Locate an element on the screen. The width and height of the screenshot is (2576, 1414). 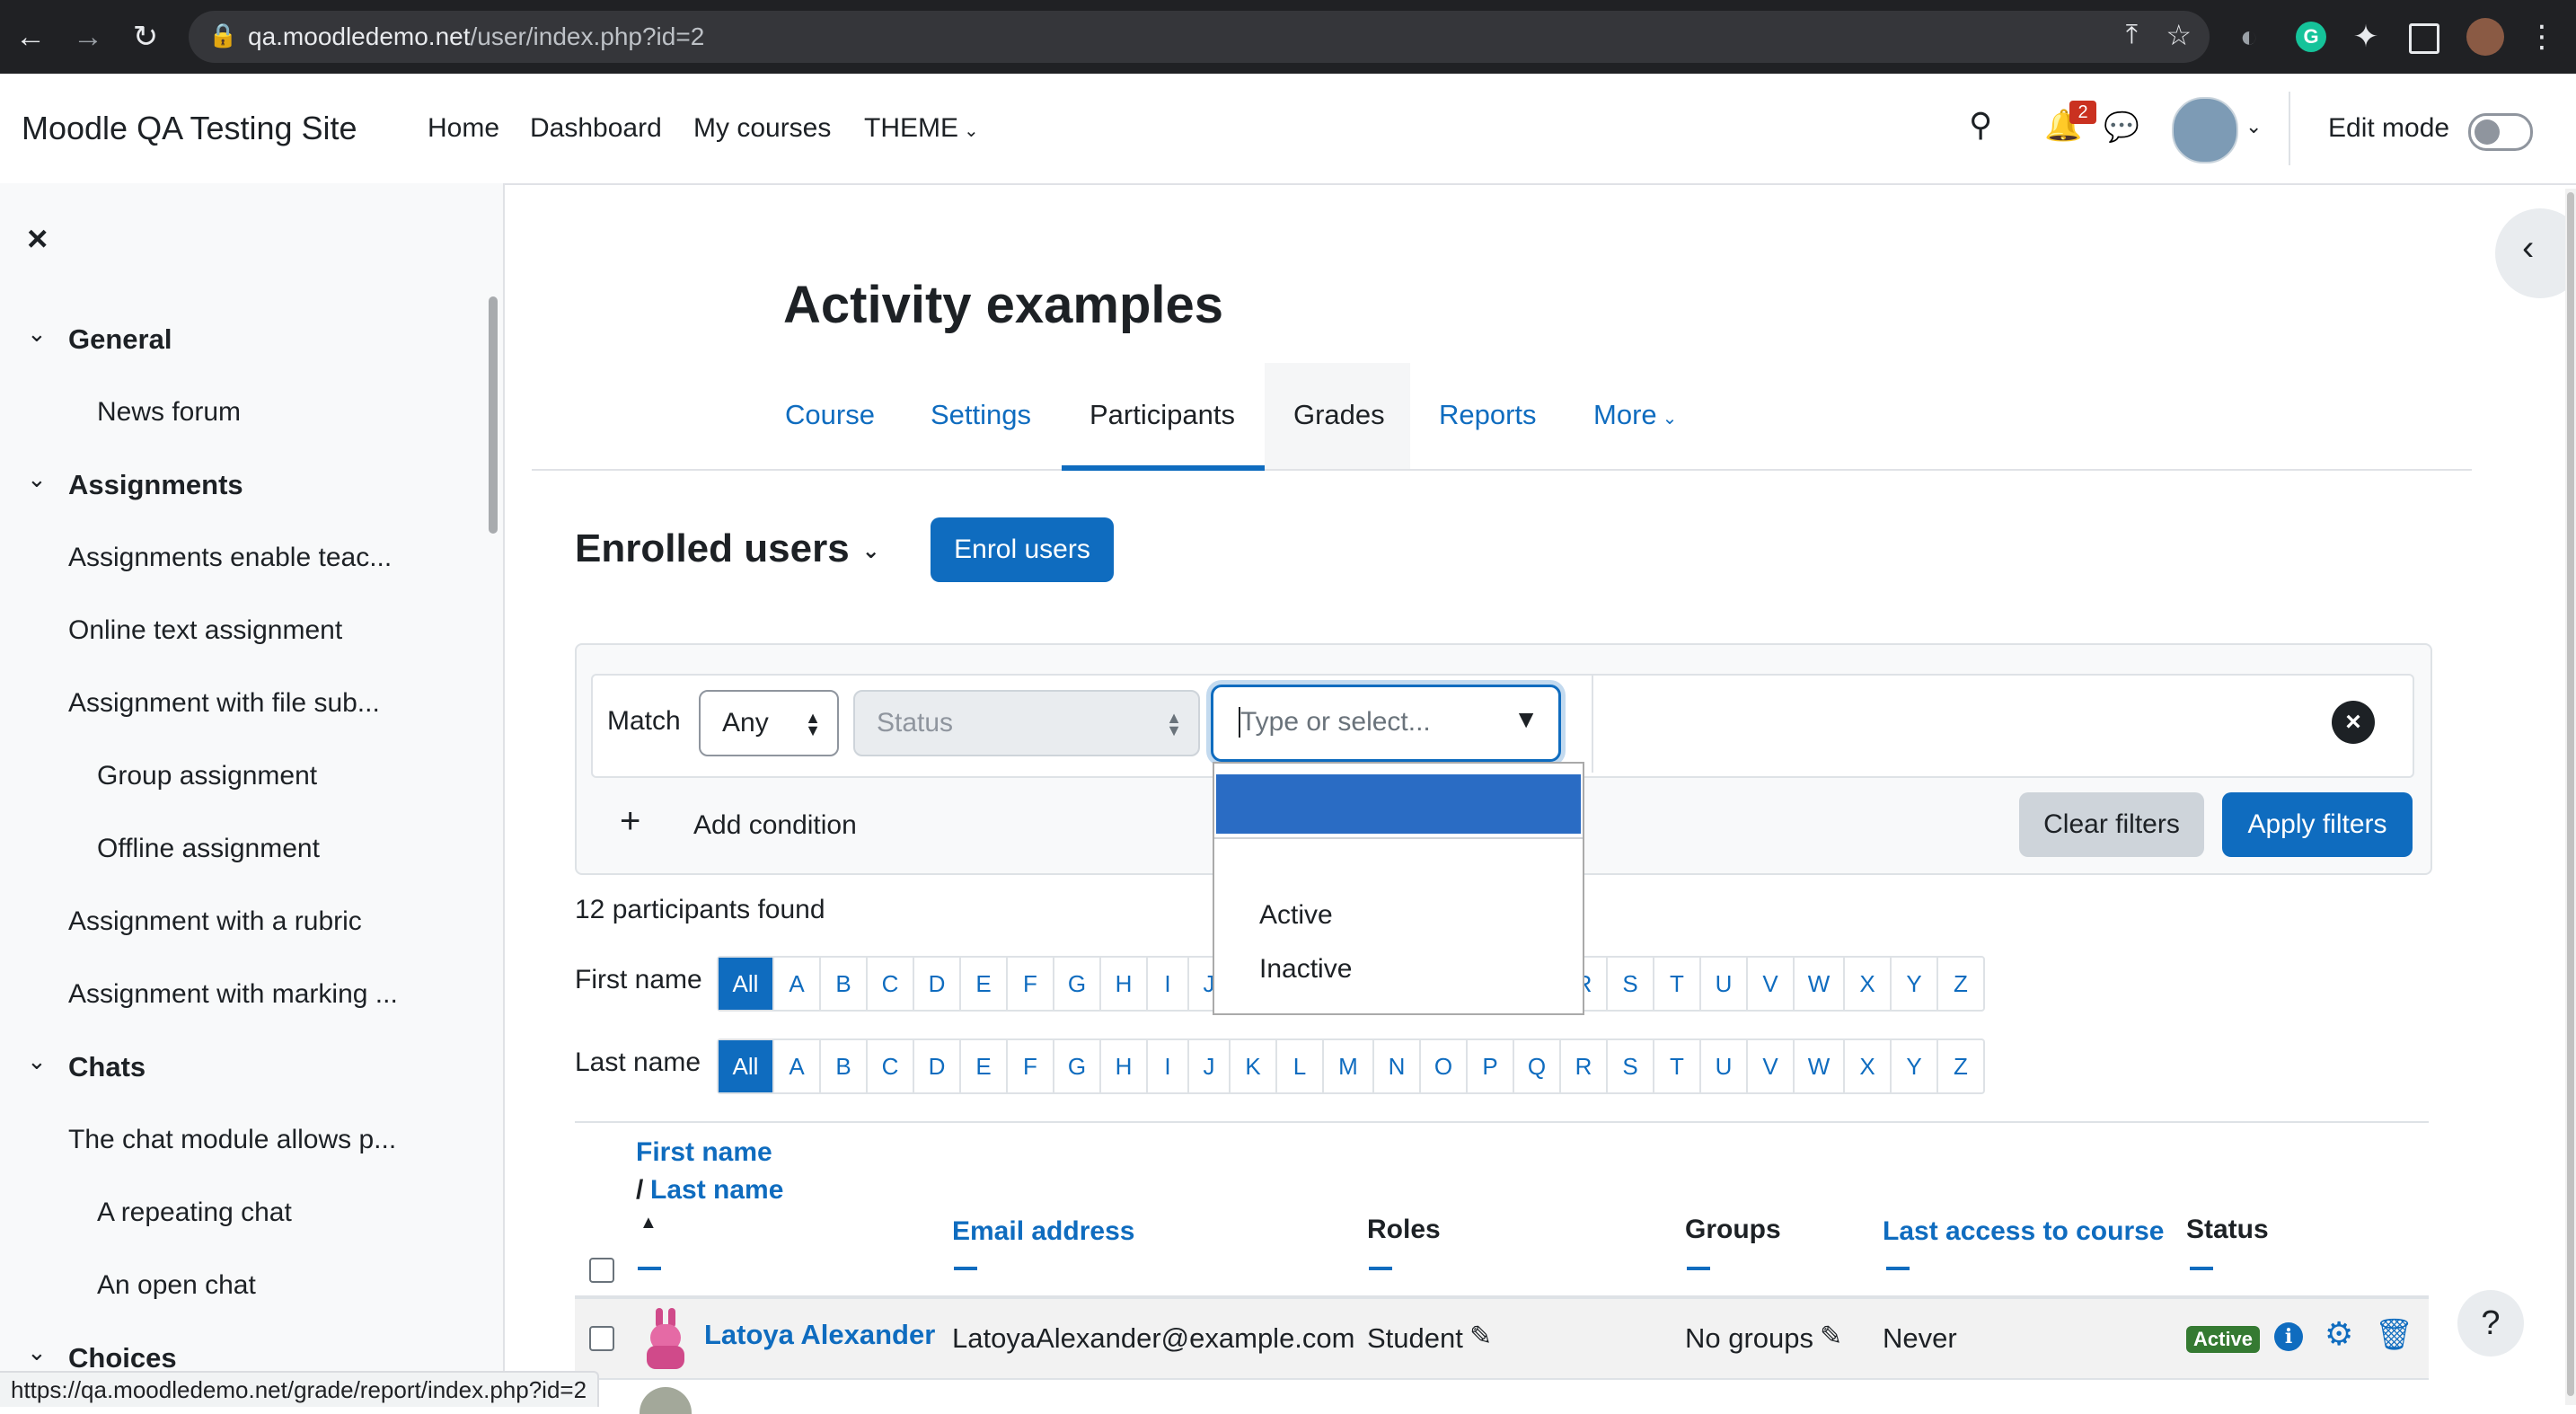
sort-first-name: First name is located at coordinates (704, 1152).